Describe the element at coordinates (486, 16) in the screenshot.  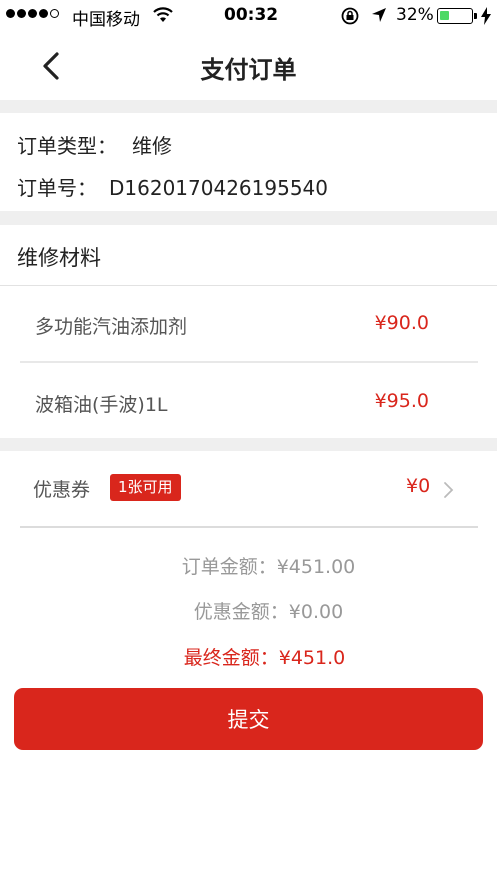
I see `charging-icon` at that location.